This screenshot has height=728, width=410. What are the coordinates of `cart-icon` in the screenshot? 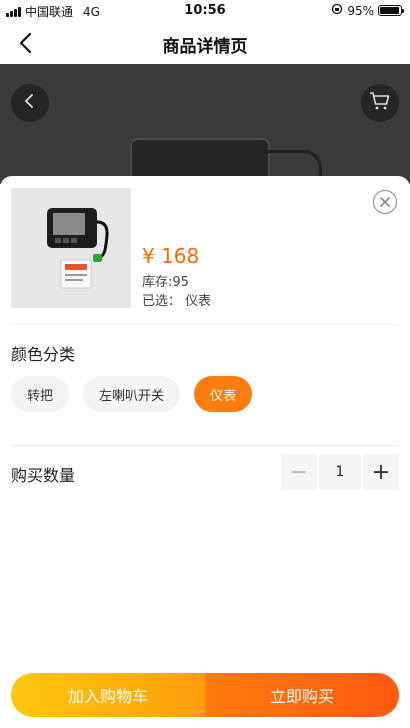 It's located at (380, 103).